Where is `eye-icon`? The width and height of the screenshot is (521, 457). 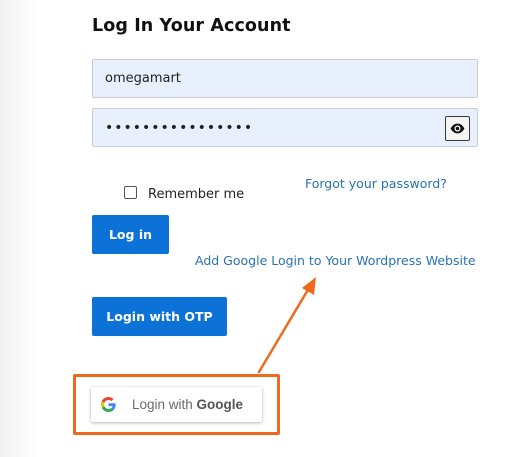 eye-icon is located at coordinates (457, 128).